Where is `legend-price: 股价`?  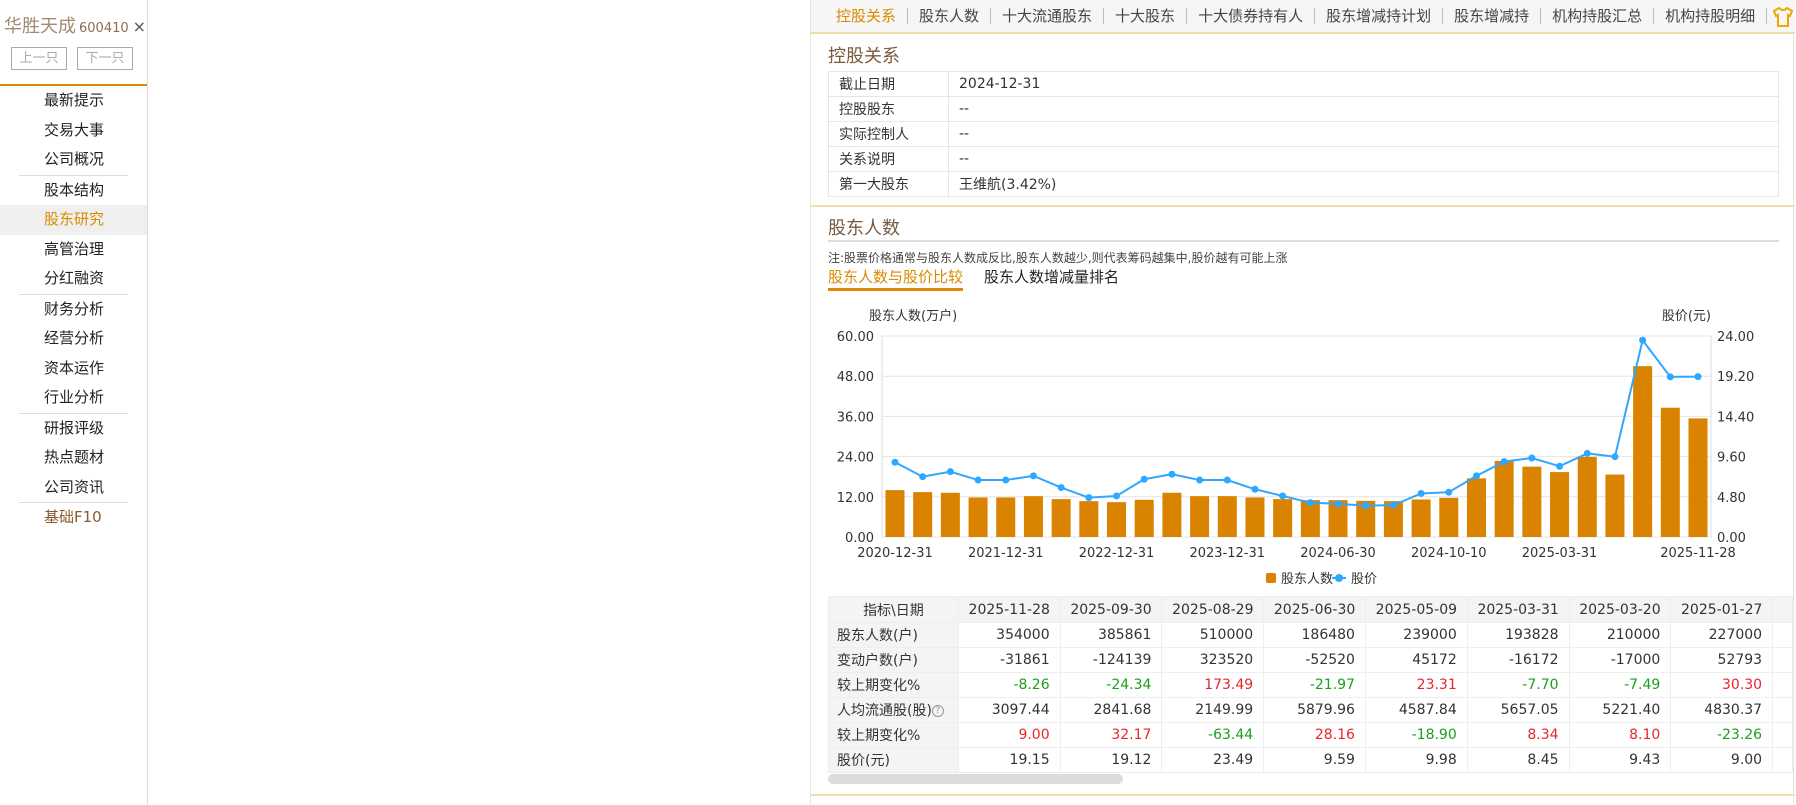 legend-price: 股价 is located at coordinates (1364, 579).